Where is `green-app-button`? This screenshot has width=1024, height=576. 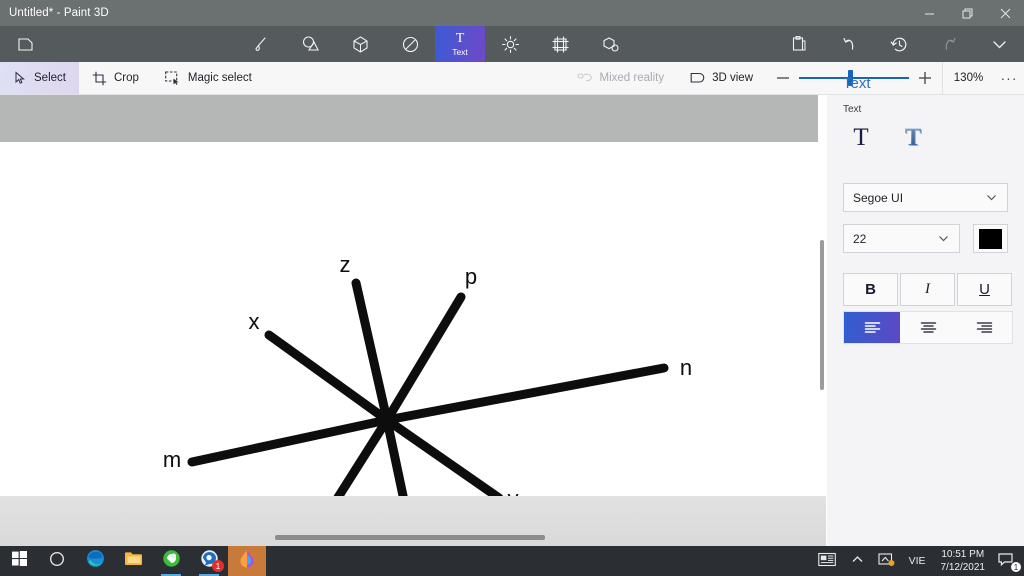 green-app-button is located at coordinates (171, 561).